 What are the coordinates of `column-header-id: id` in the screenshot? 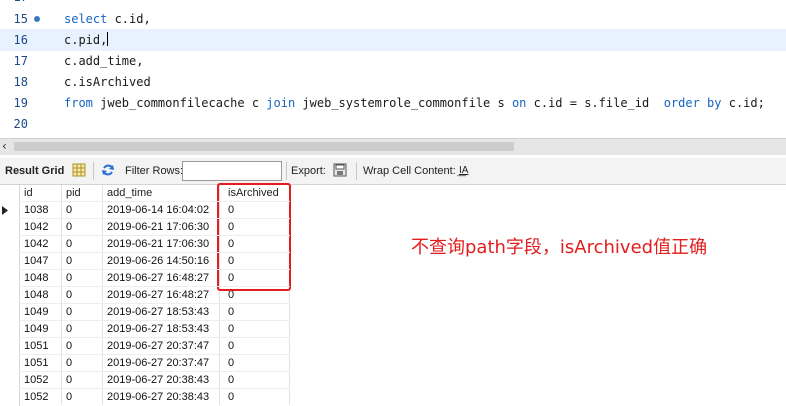 It's located at (28, 193).